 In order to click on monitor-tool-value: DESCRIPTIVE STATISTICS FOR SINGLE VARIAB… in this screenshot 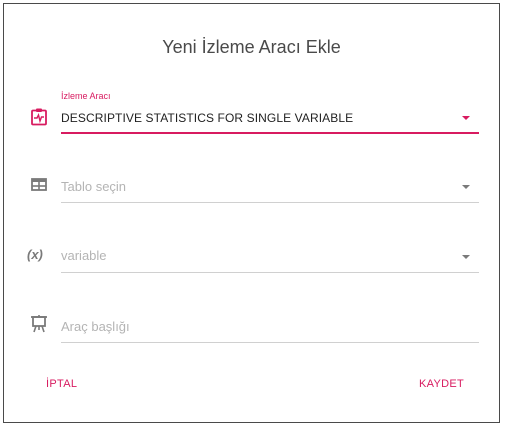, I will do `click(207, 118)`.